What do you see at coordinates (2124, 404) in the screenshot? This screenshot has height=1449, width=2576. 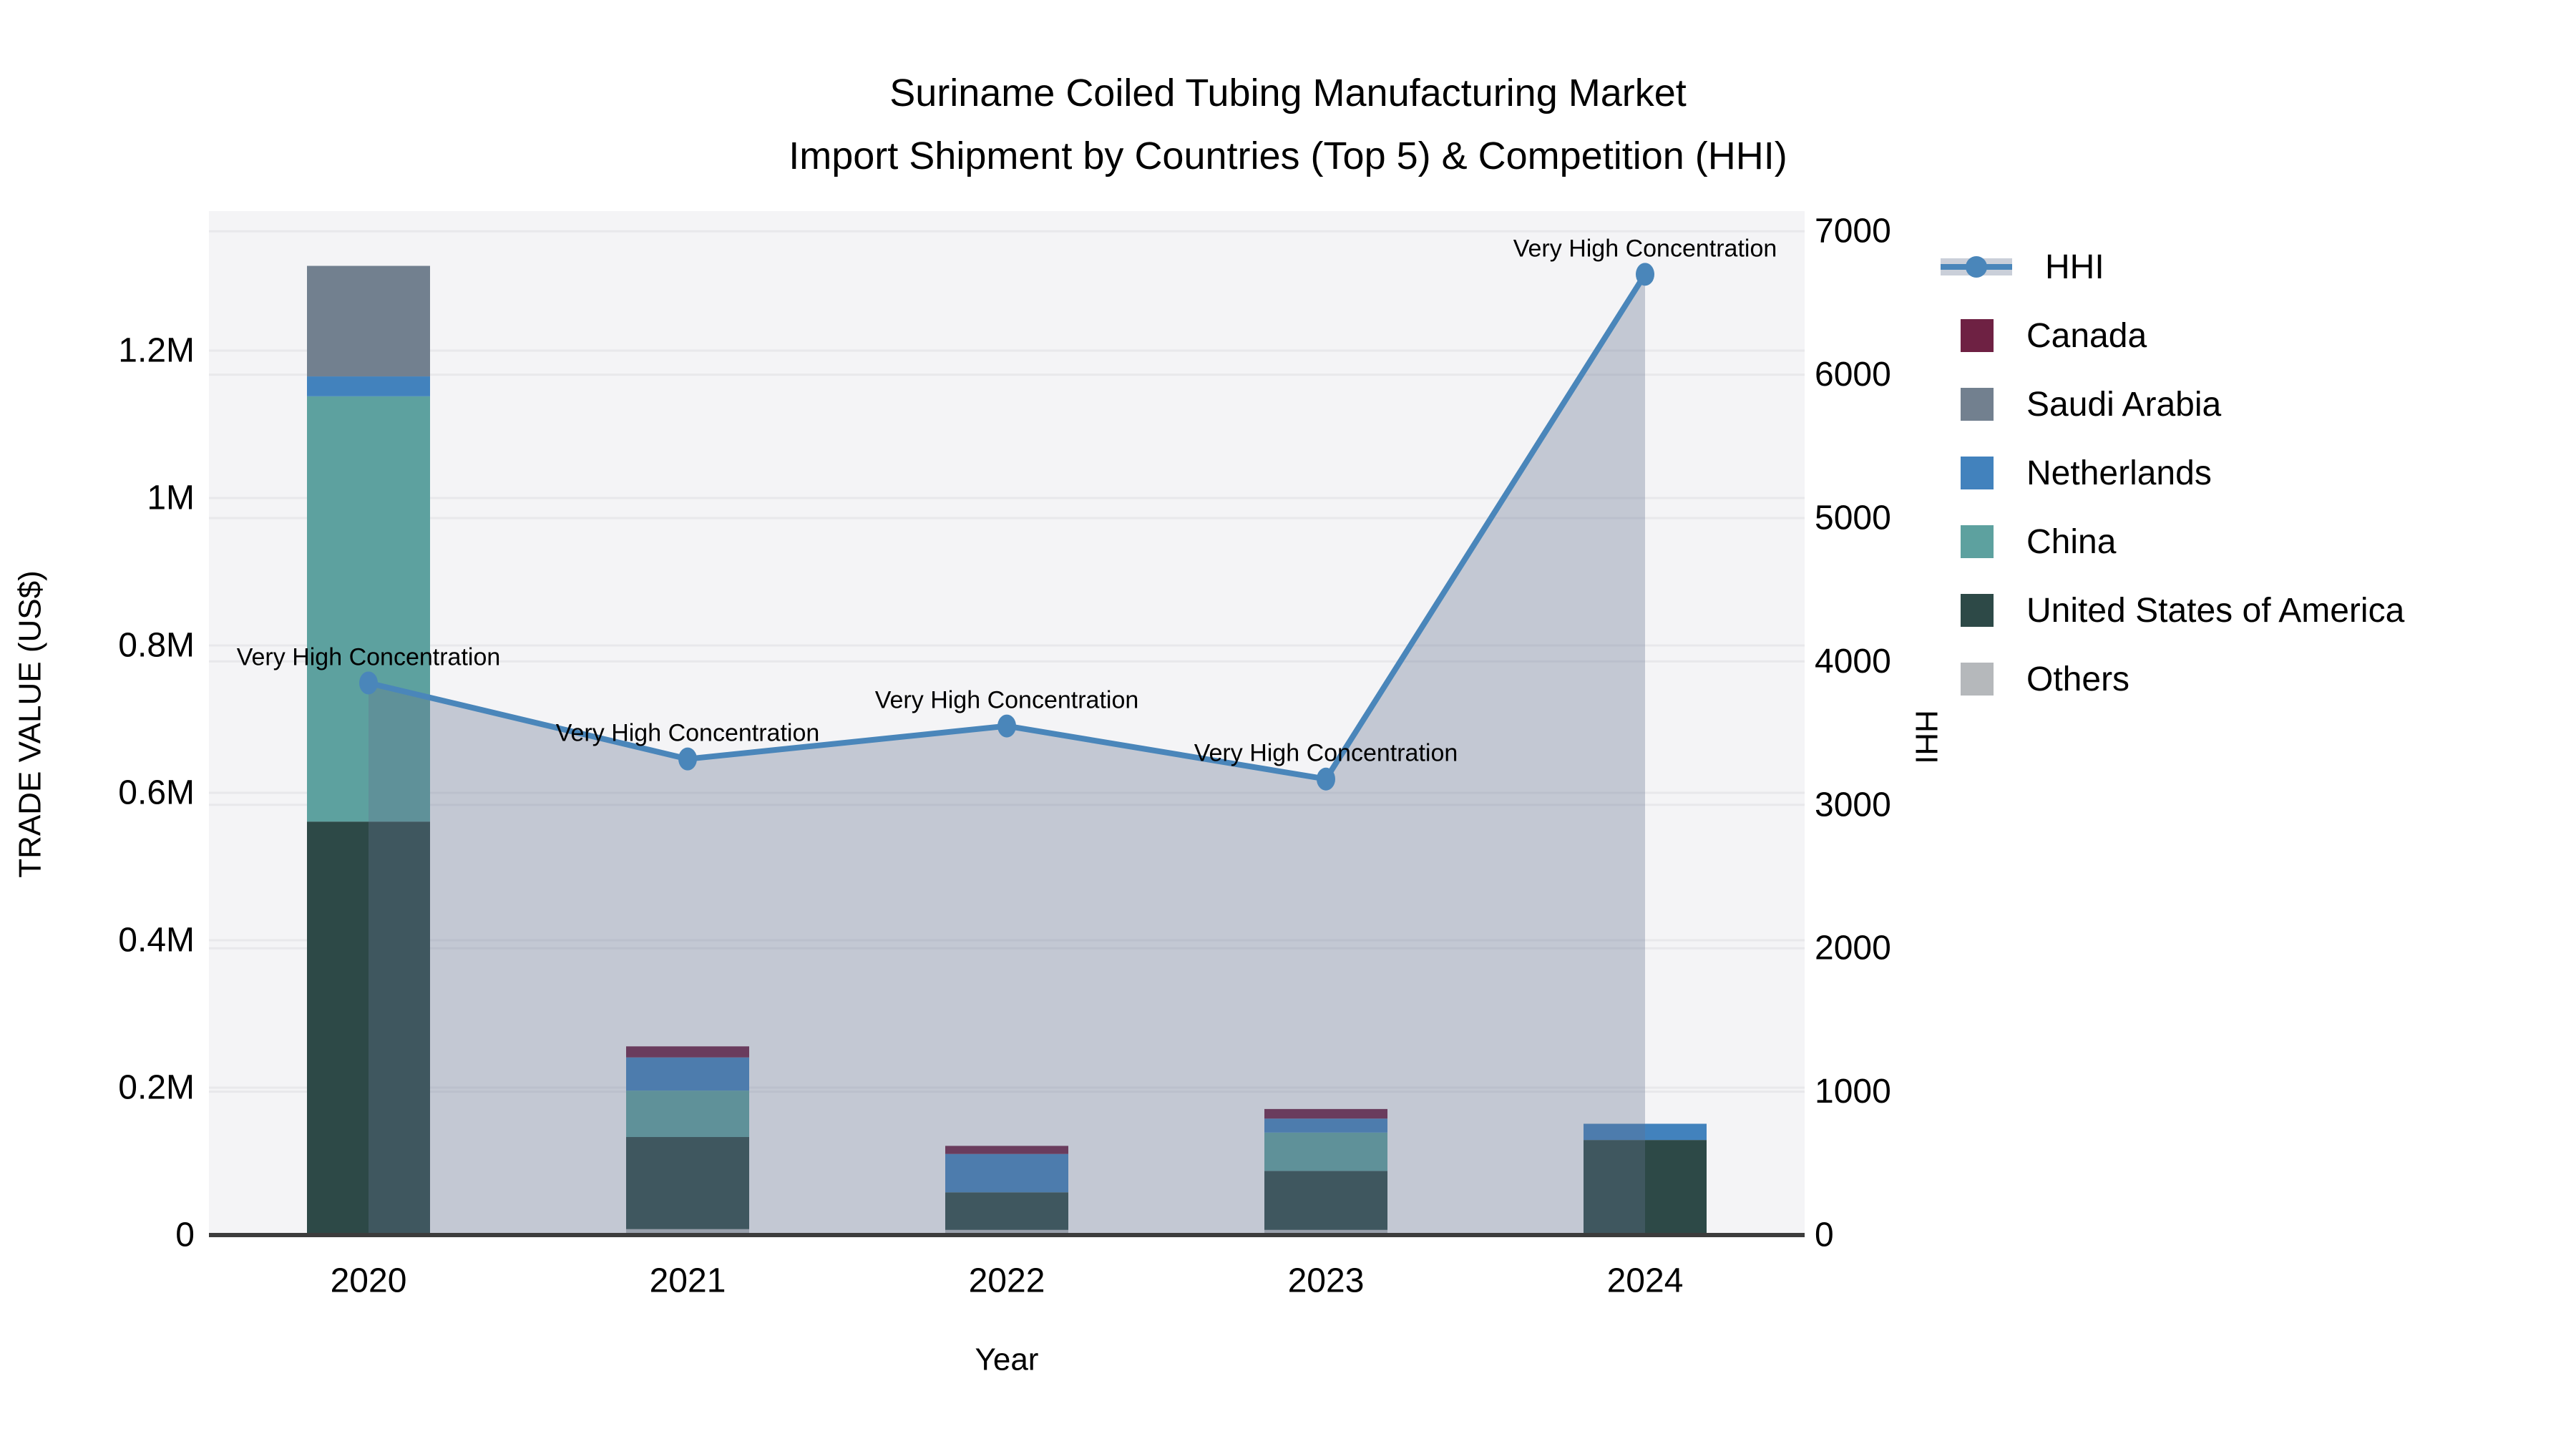 I see `legend-label-saudi-arabia: Saudi Arabia` at bounding box center [2124, 404].